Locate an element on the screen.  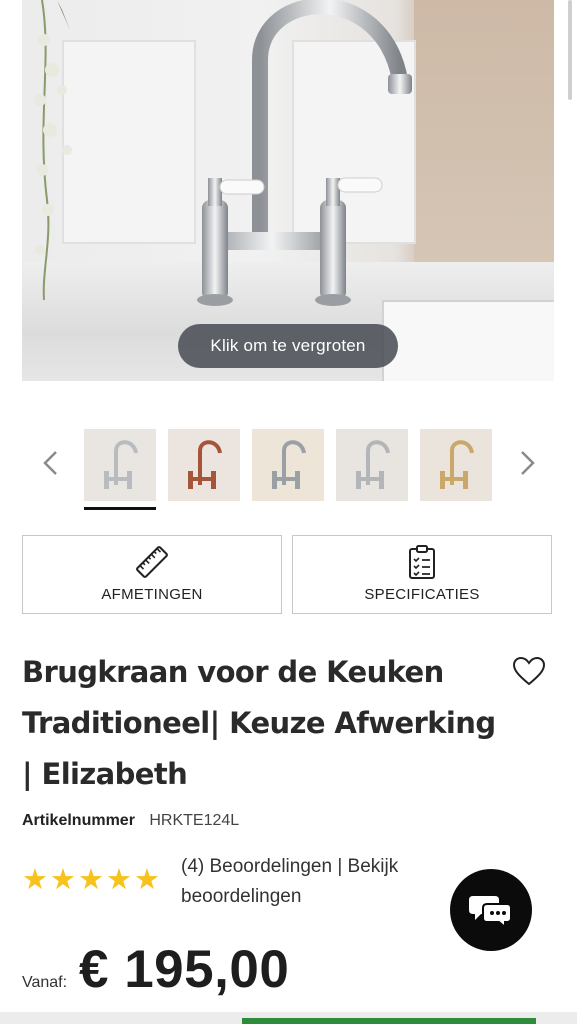
thumbnail-chrome is located at coordinates (120, 465).